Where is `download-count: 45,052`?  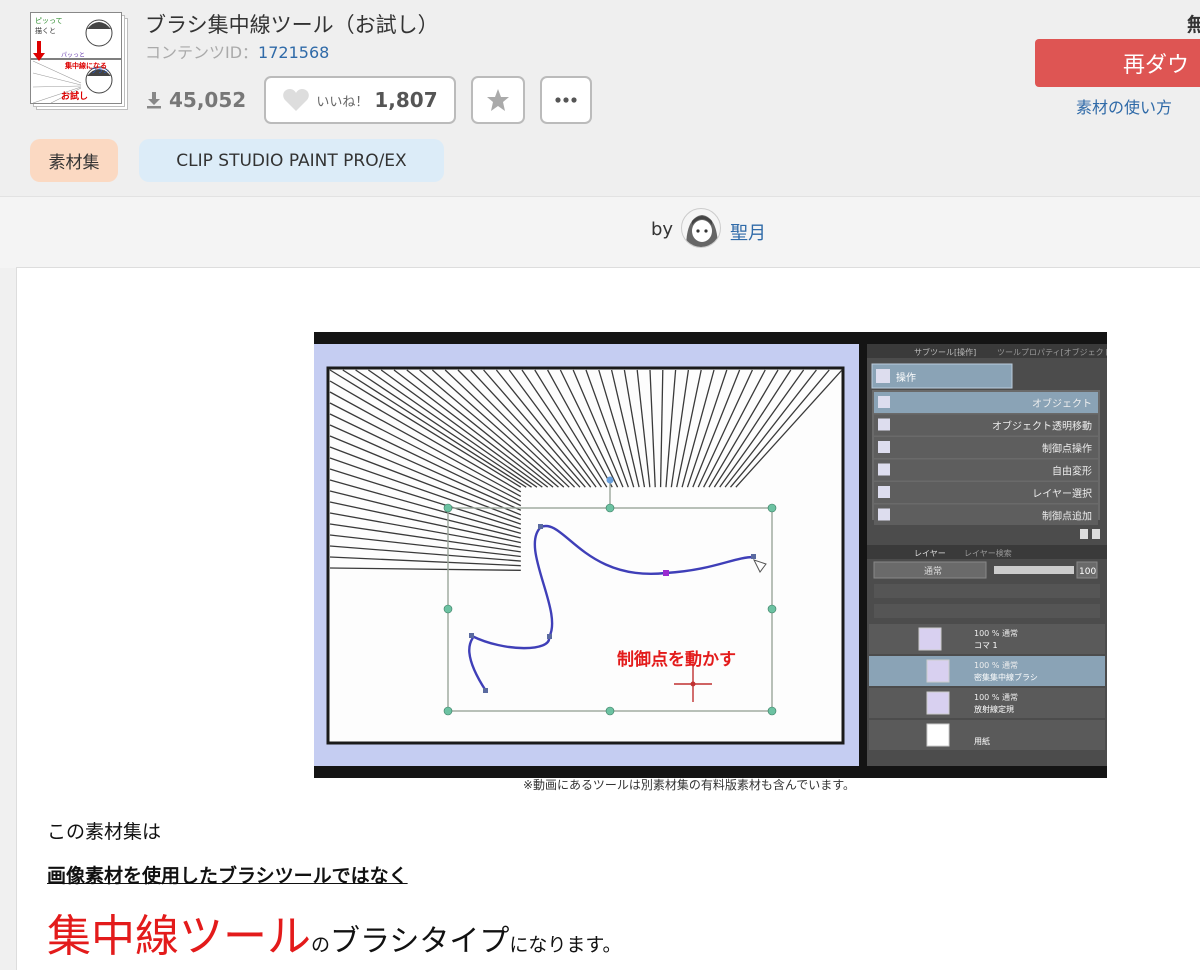 download-count: 45,052 is located at coordinates (195, 100).